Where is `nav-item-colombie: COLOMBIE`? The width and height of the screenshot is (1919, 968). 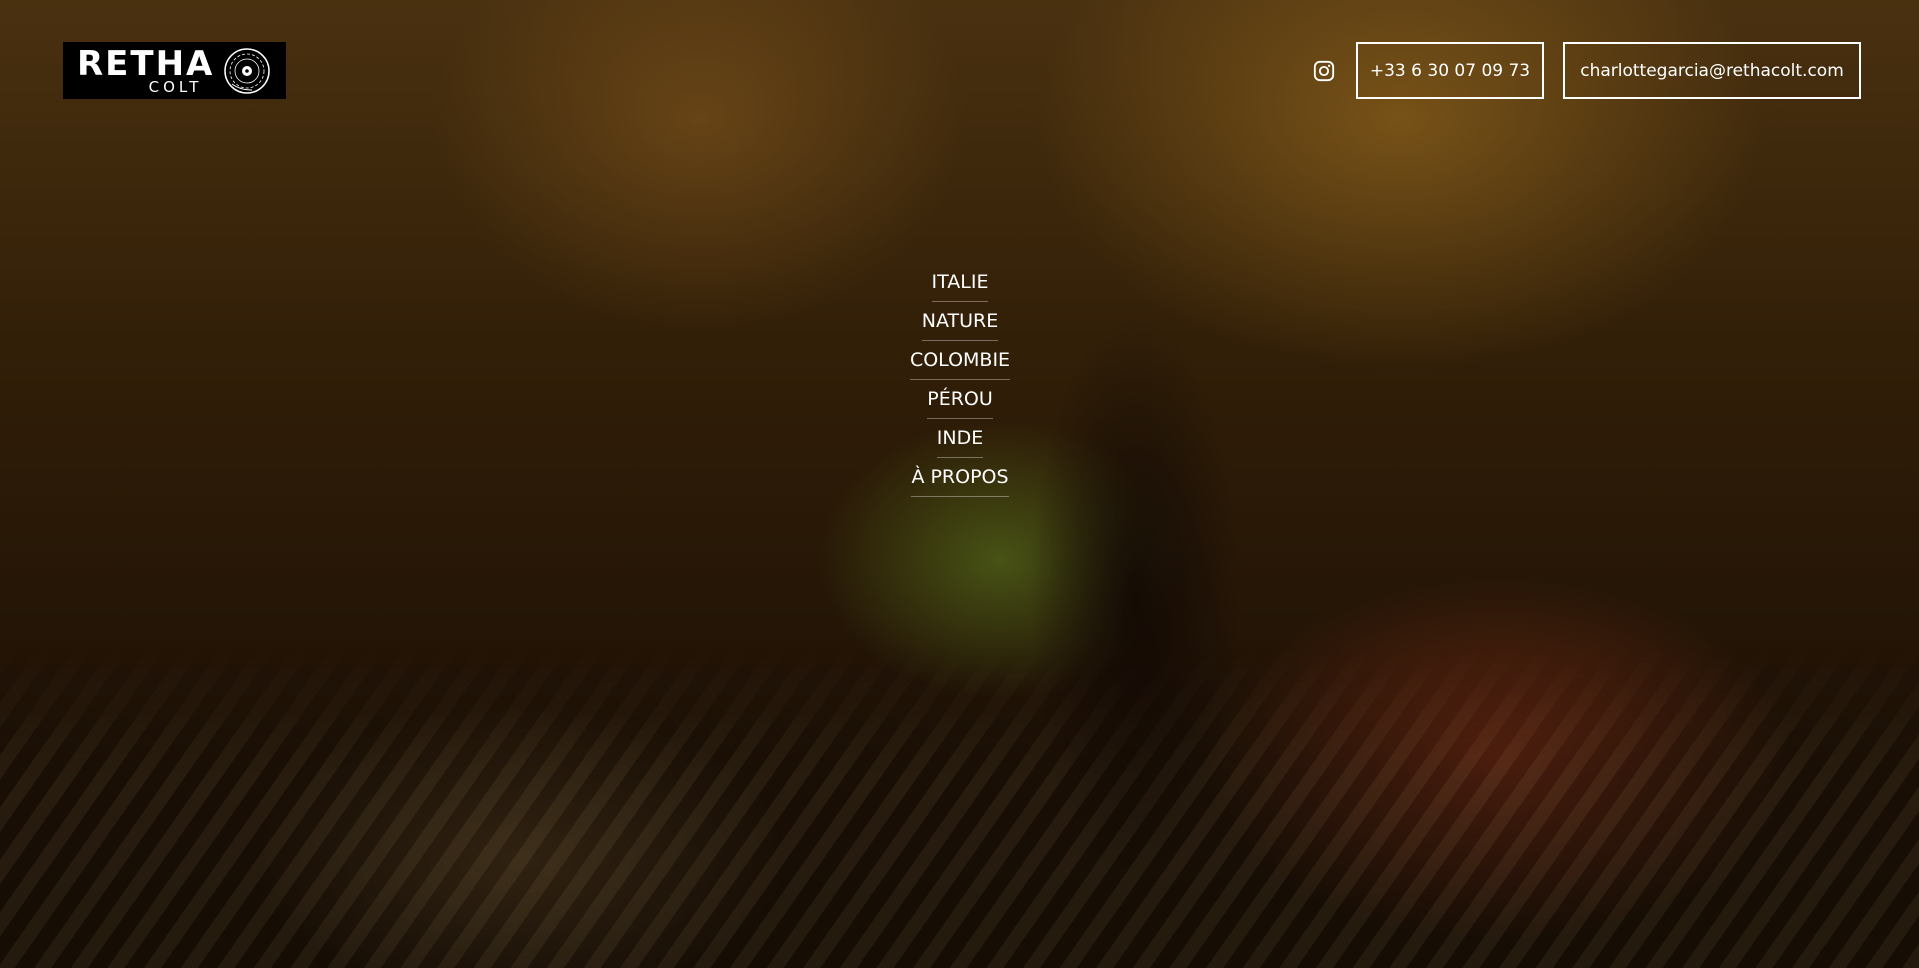 nav-item-colombie: COLOMBIE is located at coordinates (960, 364).